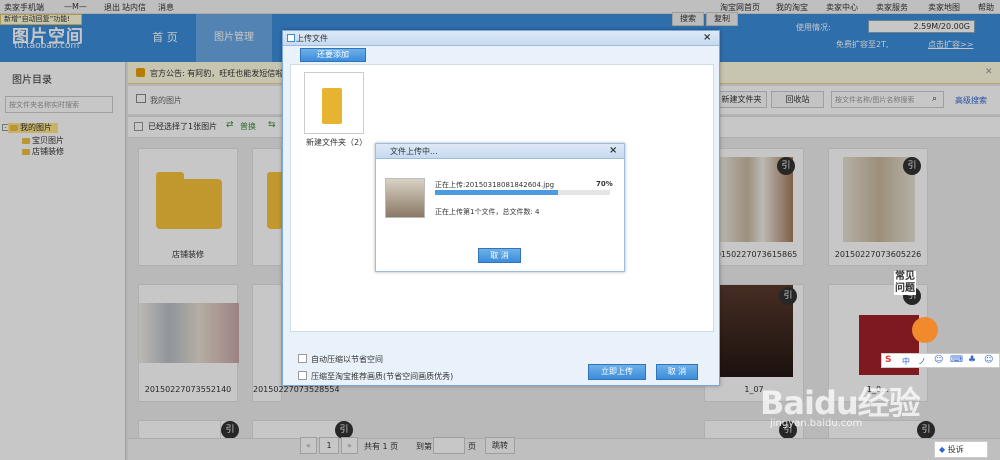 The width and height of the screenshot is (1000, 460). I want to click on upload-dialog-title: 上传文件, so click(312, 38).